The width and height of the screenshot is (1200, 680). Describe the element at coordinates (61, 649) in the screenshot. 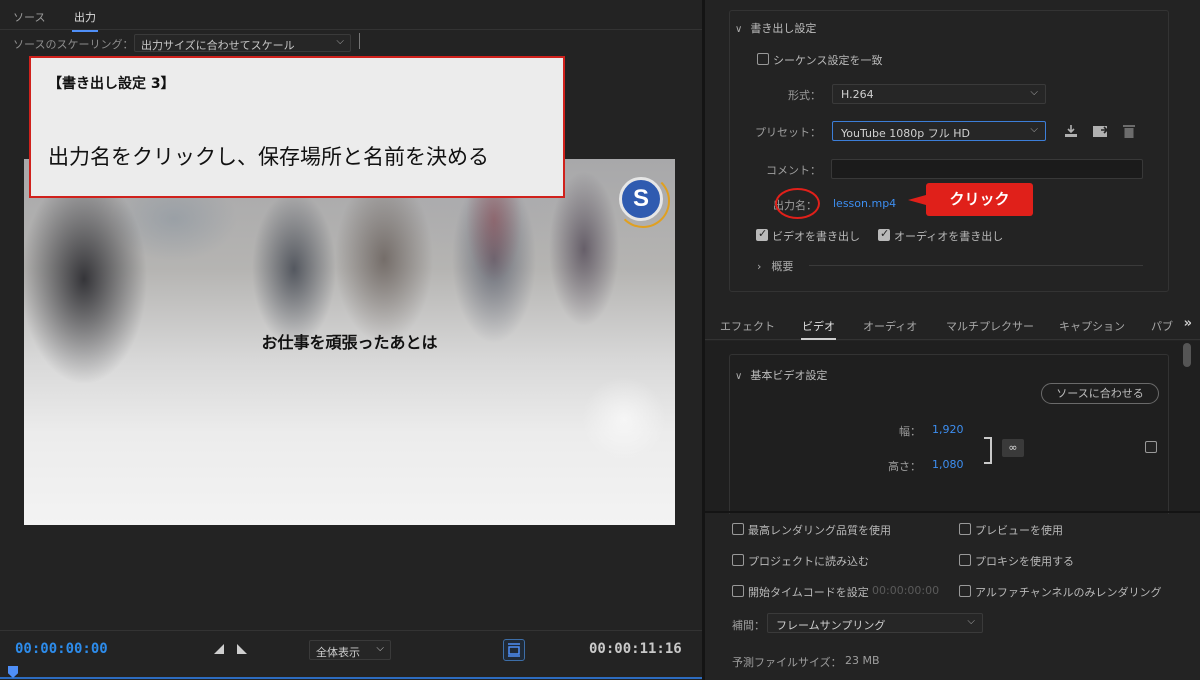

I see `current-timecode: 00:00:00:00` at that location.